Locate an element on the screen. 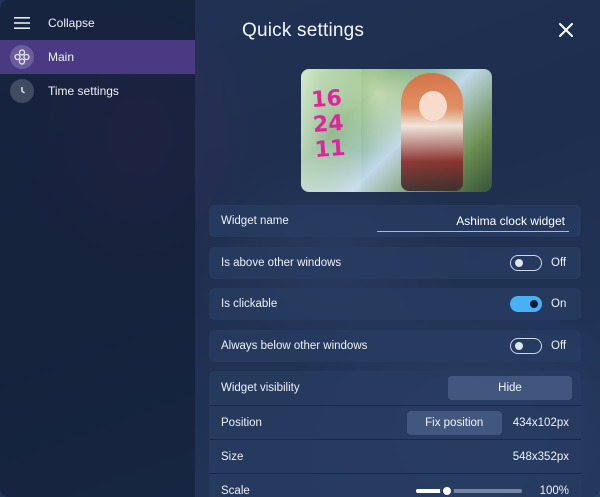  scale-slider is located at coordinates (468, 490).